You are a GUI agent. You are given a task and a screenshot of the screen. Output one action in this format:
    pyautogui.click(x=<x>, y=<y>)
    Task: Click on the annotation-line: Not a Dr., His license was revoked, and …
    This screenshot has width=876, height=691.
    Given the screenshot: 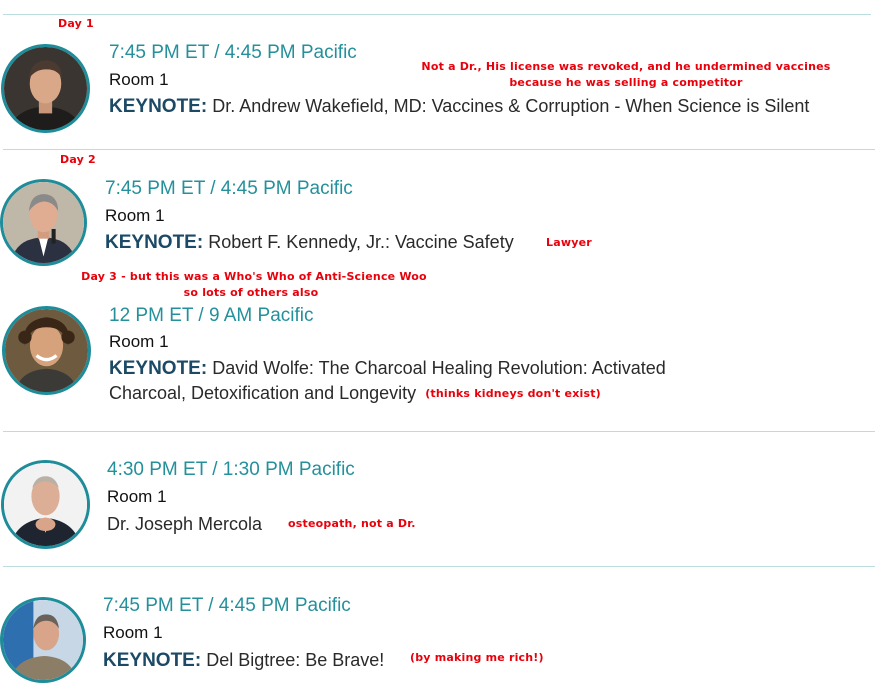 What is the action you would take?
    pyautogui.click(x=626, y=66)
    